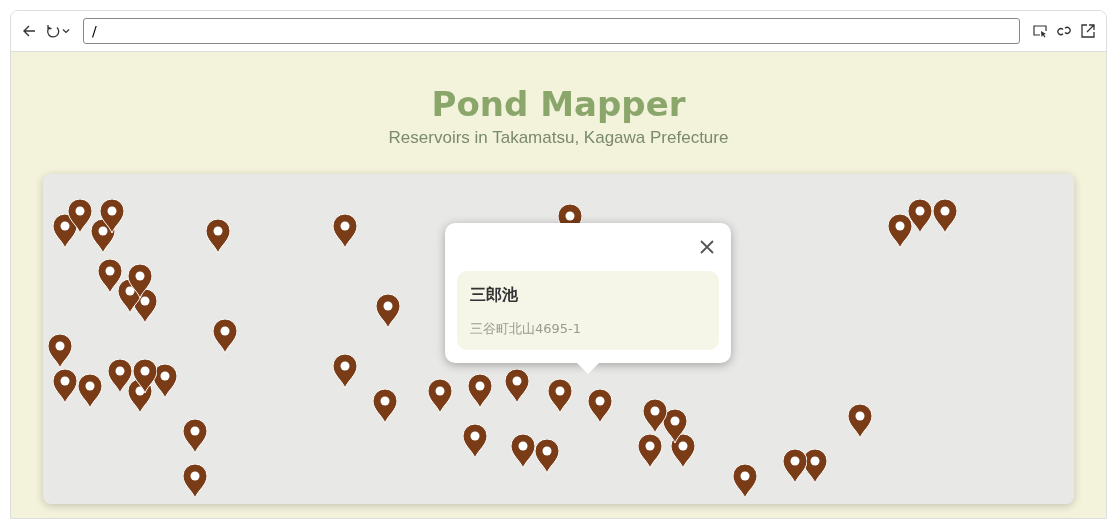  I want to click on app-title: Pond Mapper, so click(558, 104).